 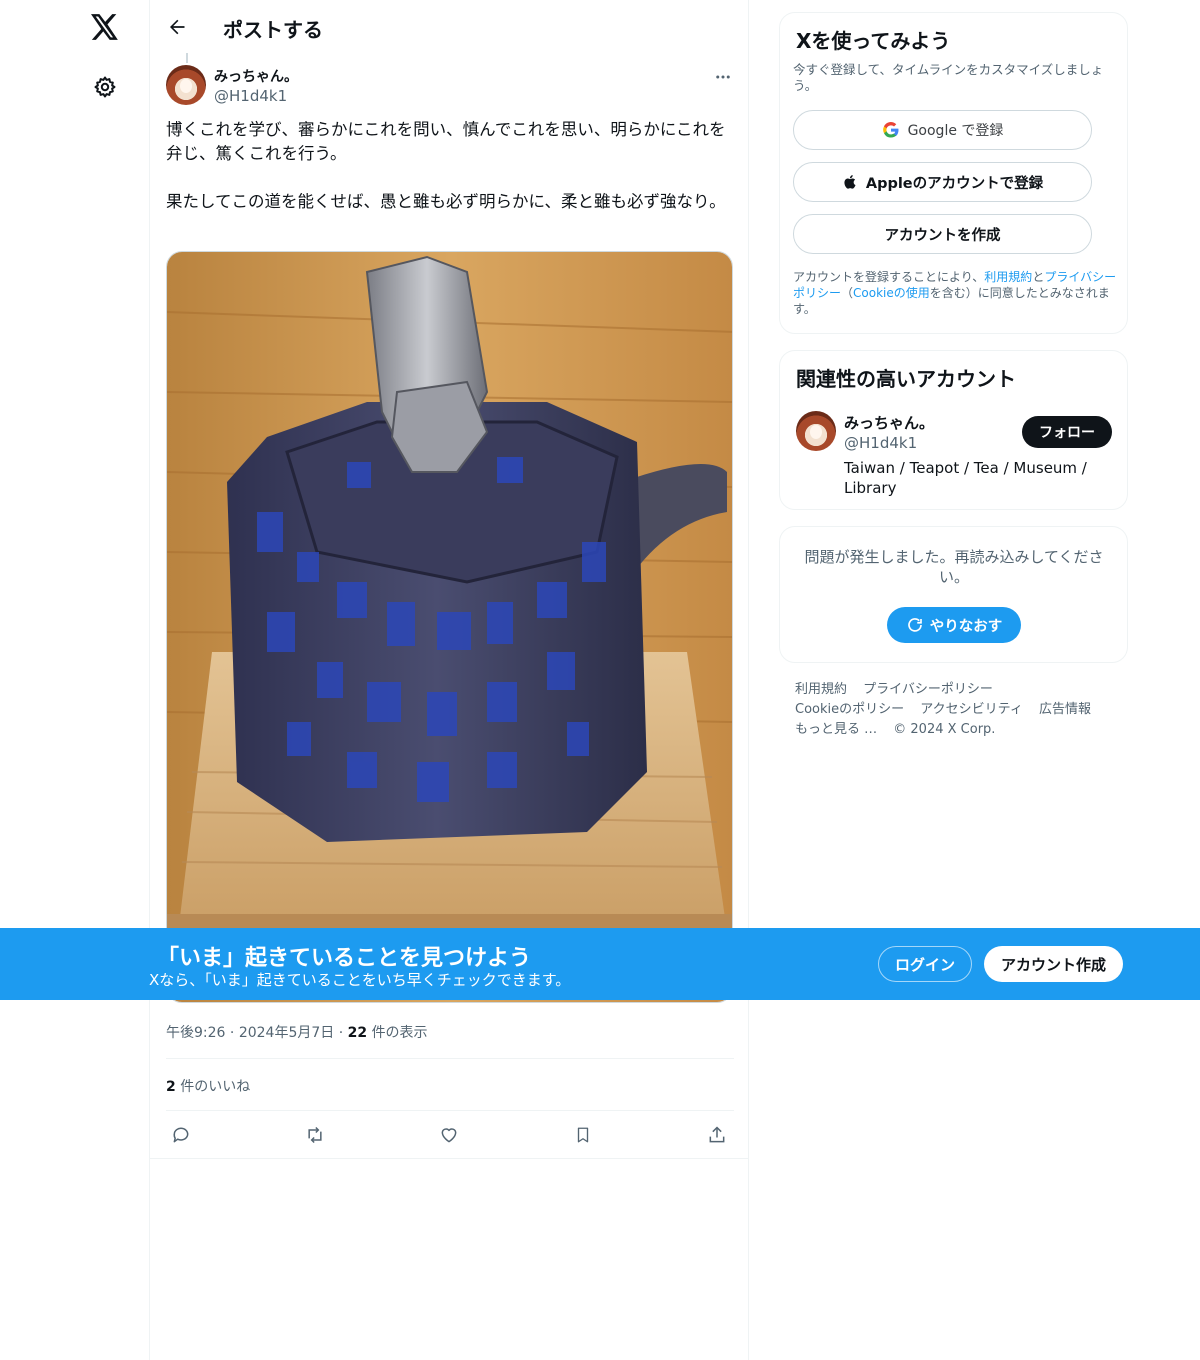 What do you see at coordinates (181, 1135) in the screenshot?
I see `reply-icon` at bounding box center [181, 1135].